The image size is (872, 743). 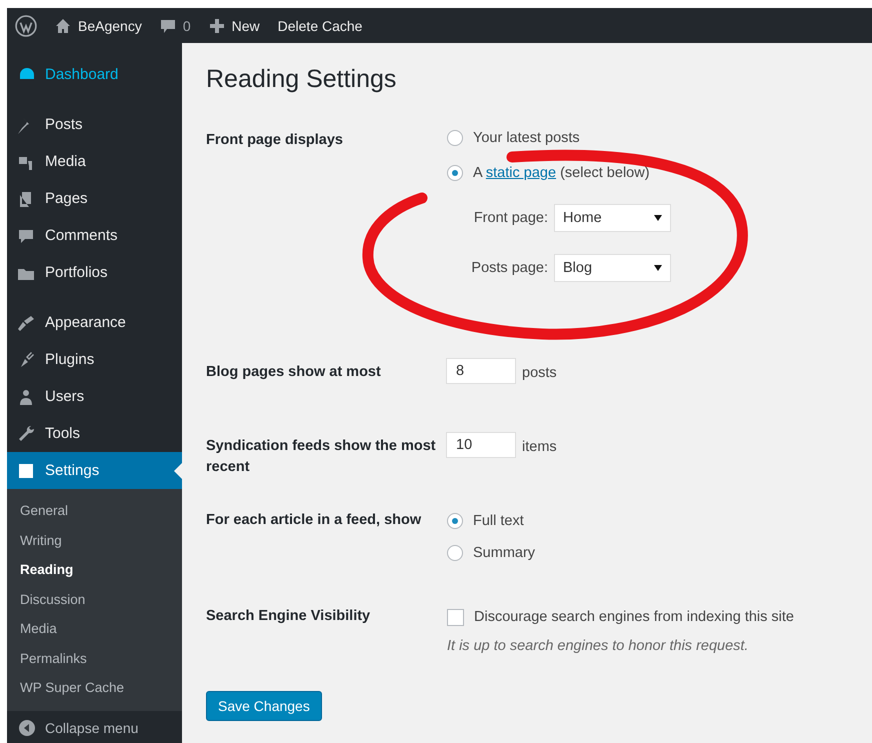 I want to click on number-field: 10, so click(x=481, y=445).